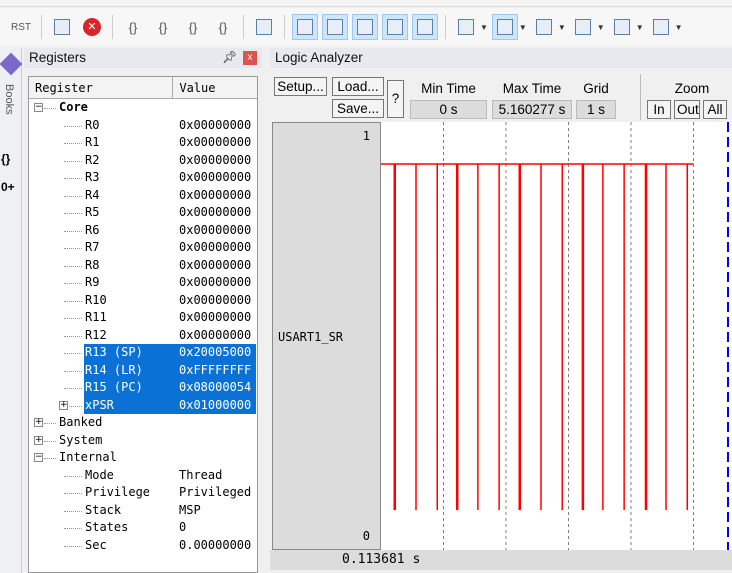 Image resolution: width=732 pixels, height=573 pixels. Describe the element at coordinates (143, 423) in the screenshot. I see `register-group-banked: + Banked` at that location.